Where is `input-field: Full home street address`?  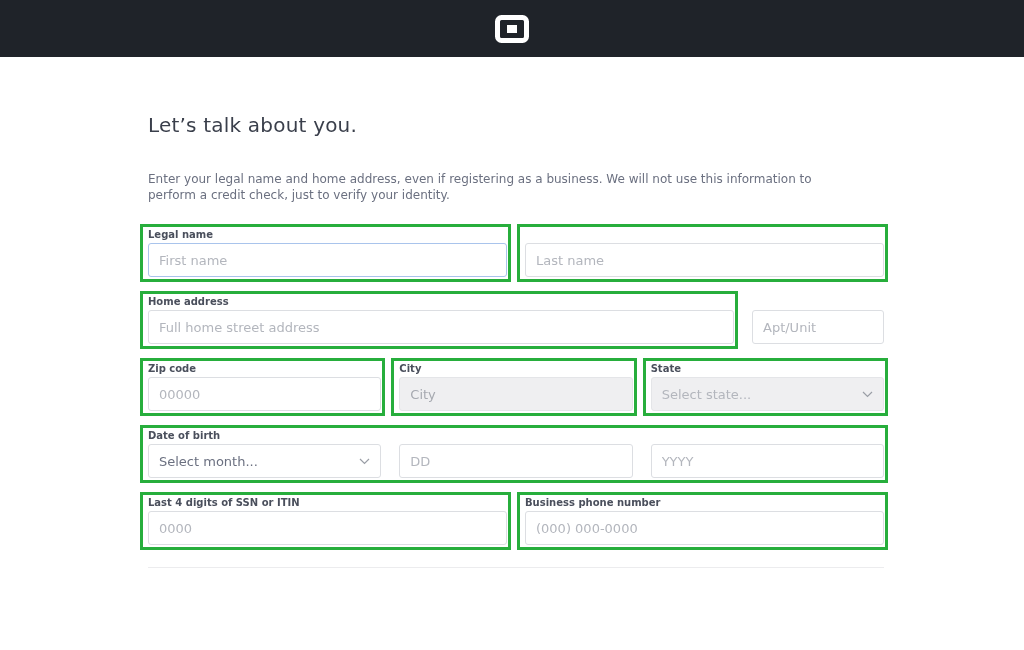
input-field: Full home street address is located at coordinates (441, 327).